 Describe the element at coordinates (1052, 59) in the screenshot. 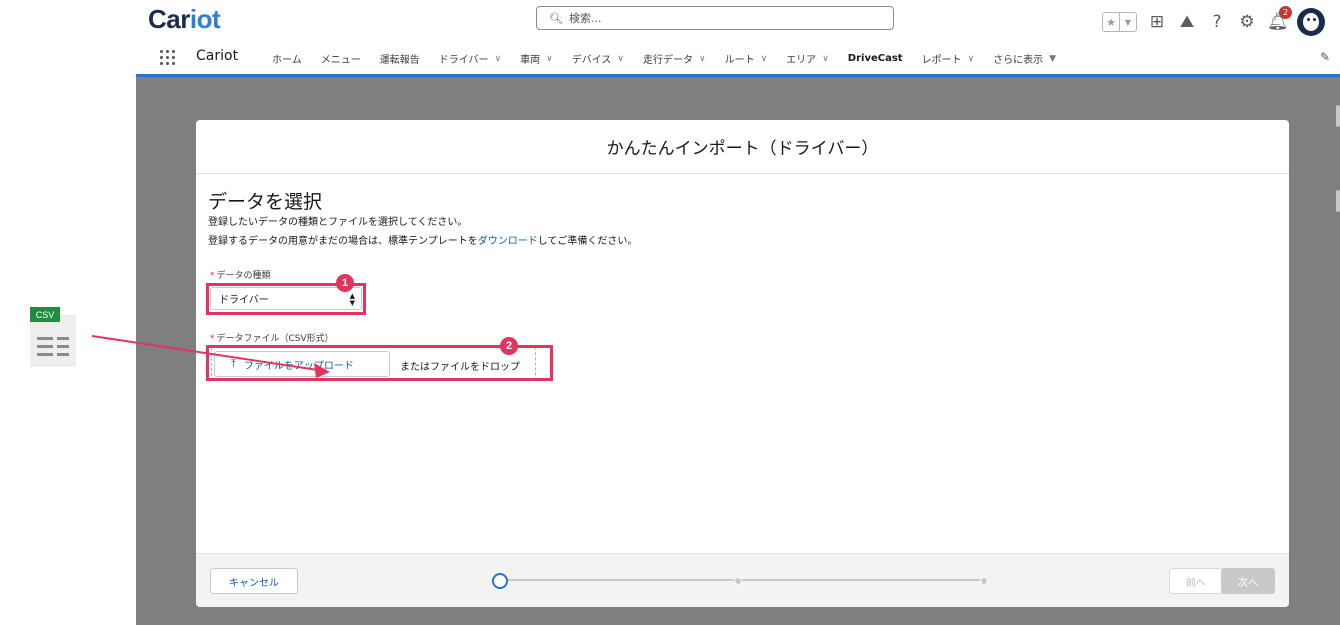

I see `caret-down-icon: ▼` at that location.